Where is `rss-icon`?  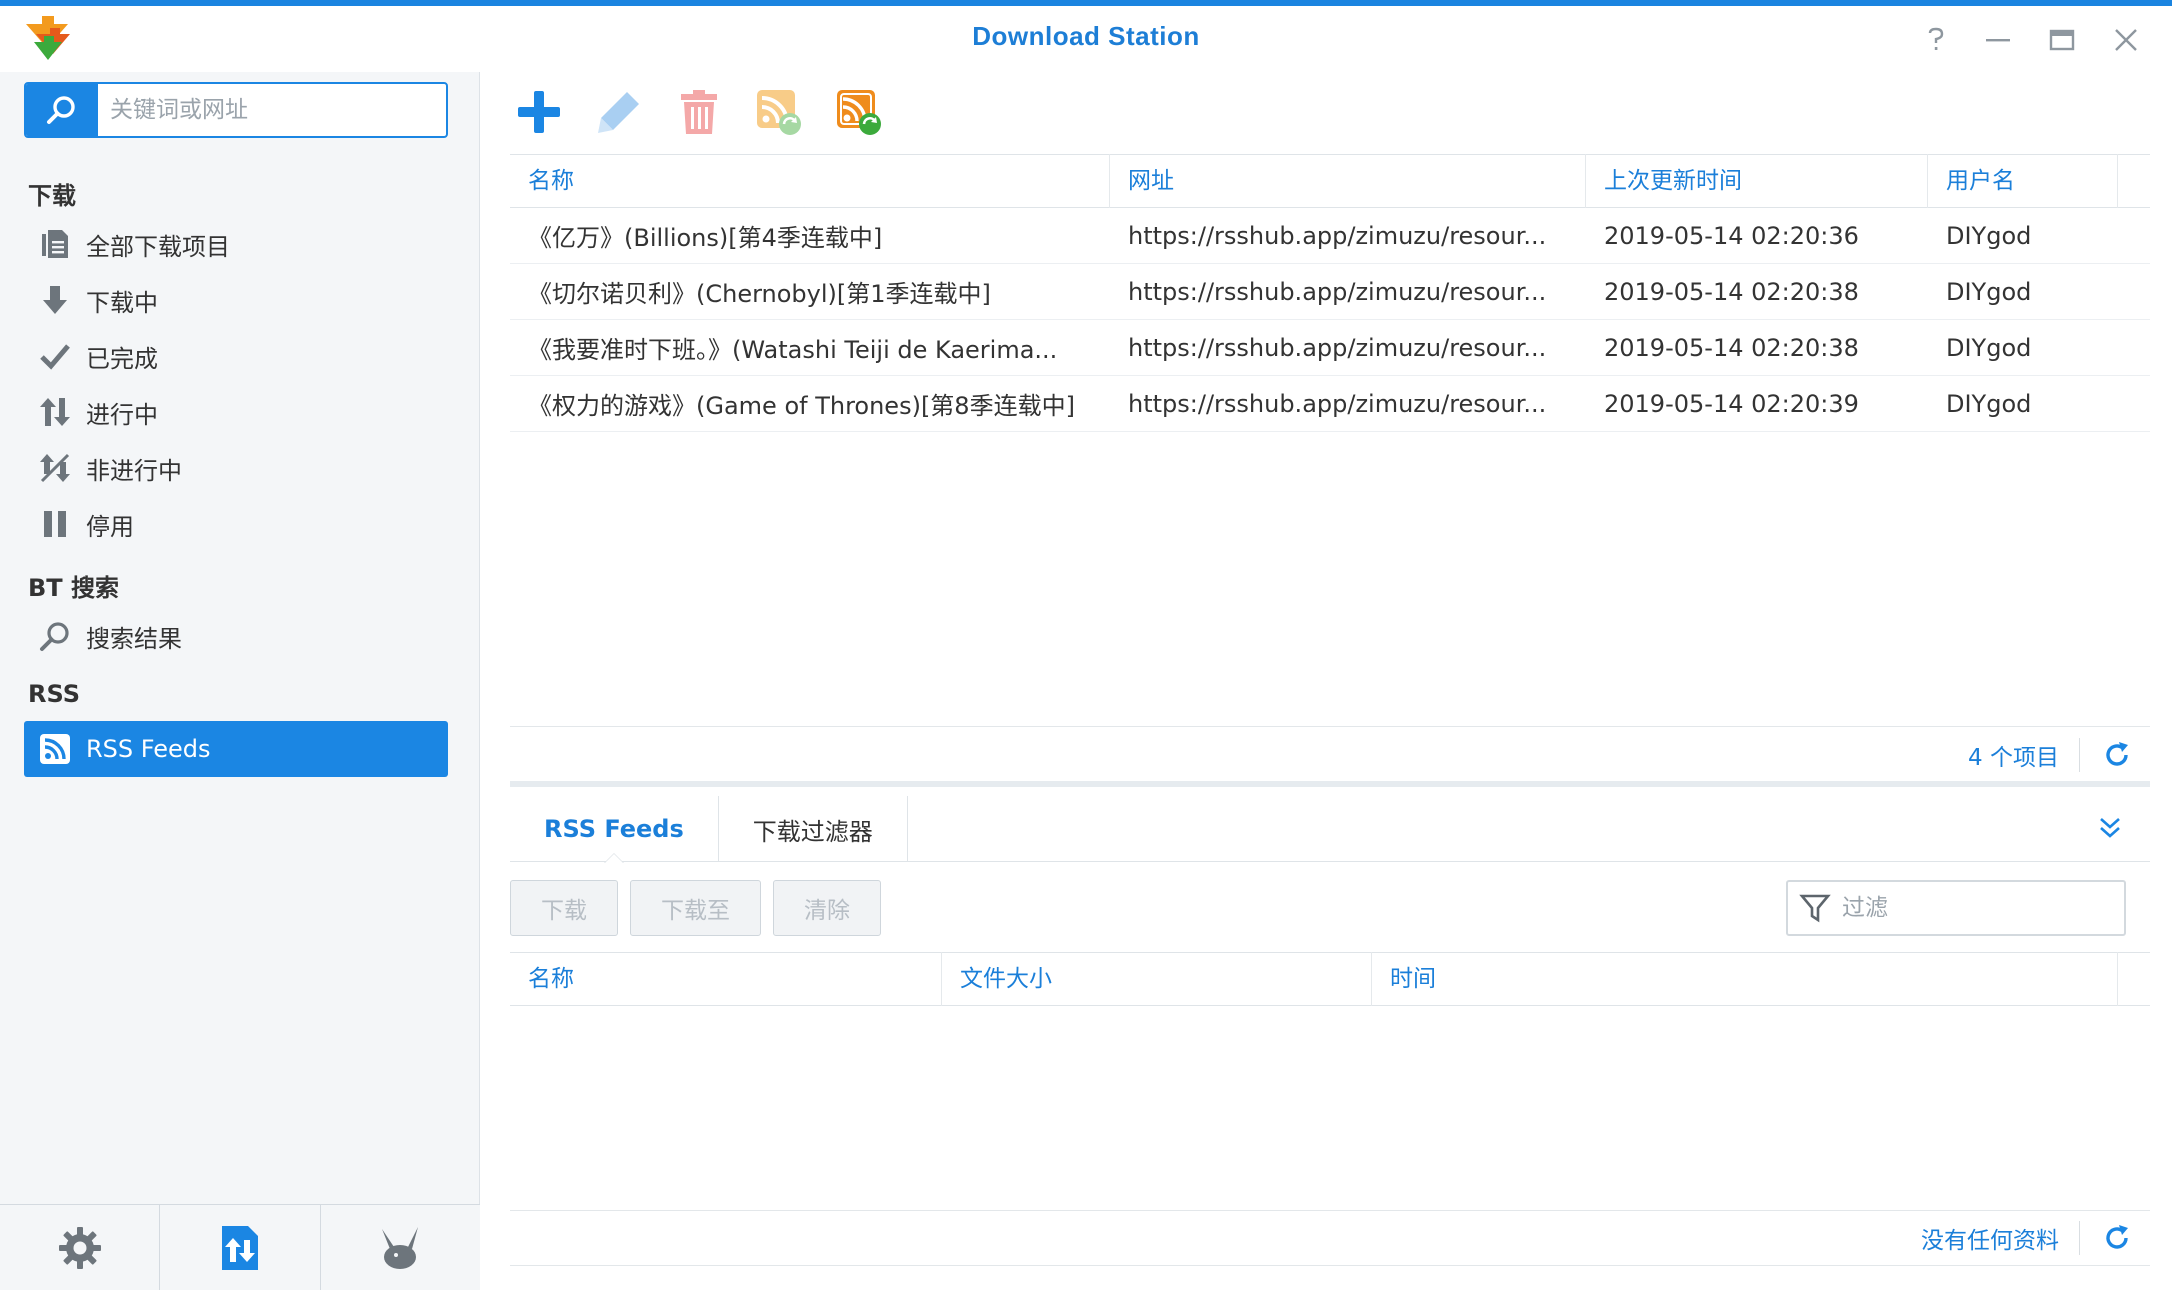 rss-icon is located at coordinates (55, 749).